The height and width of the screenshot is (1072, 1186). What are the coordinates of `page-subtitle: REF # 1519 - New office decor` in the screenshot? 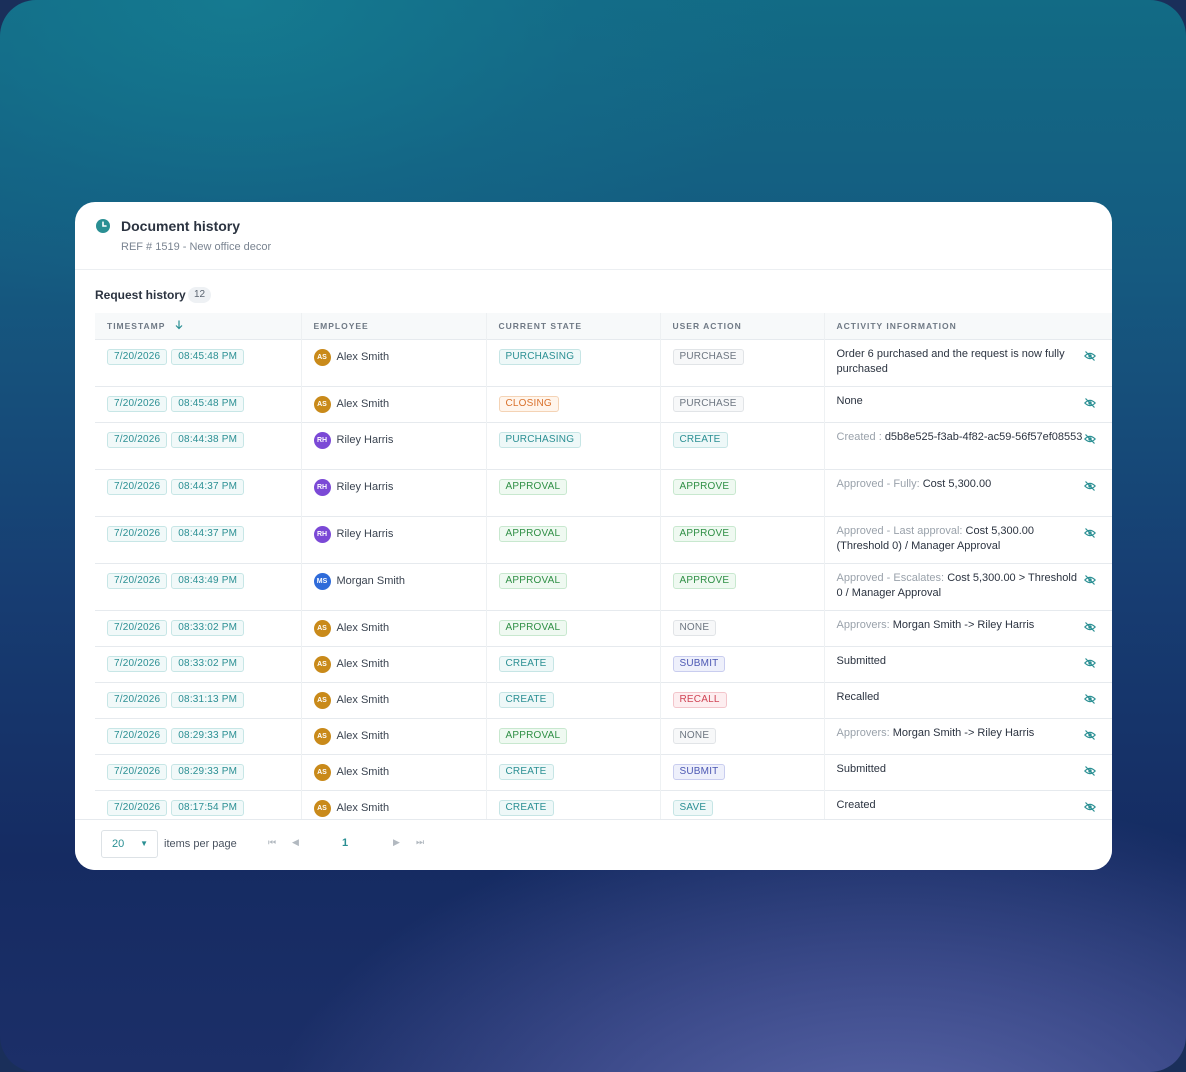 It's located at (196, 247).